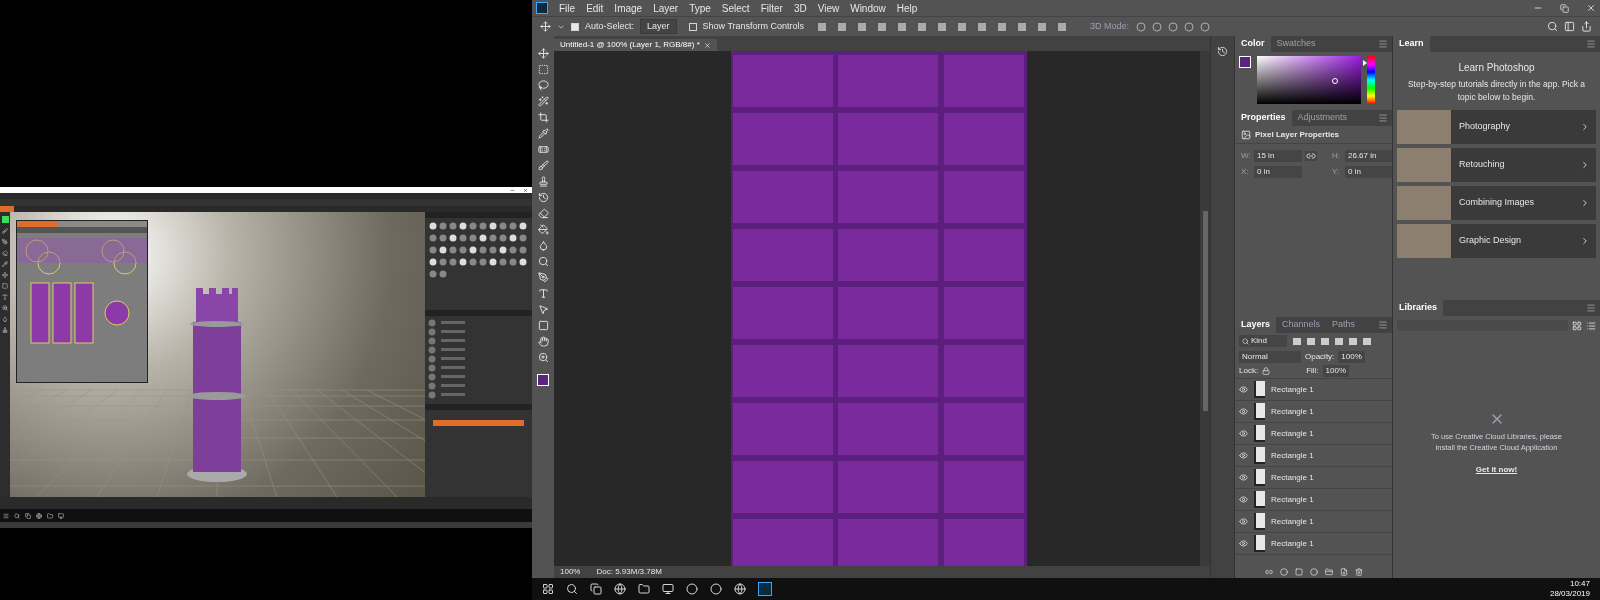 The width and height of the screenshot is (1600, 600). What do you see at coordinates (1496, 126) in the screenshot?
I see `topic-card: Photography` at bounding box center [1496, 126].